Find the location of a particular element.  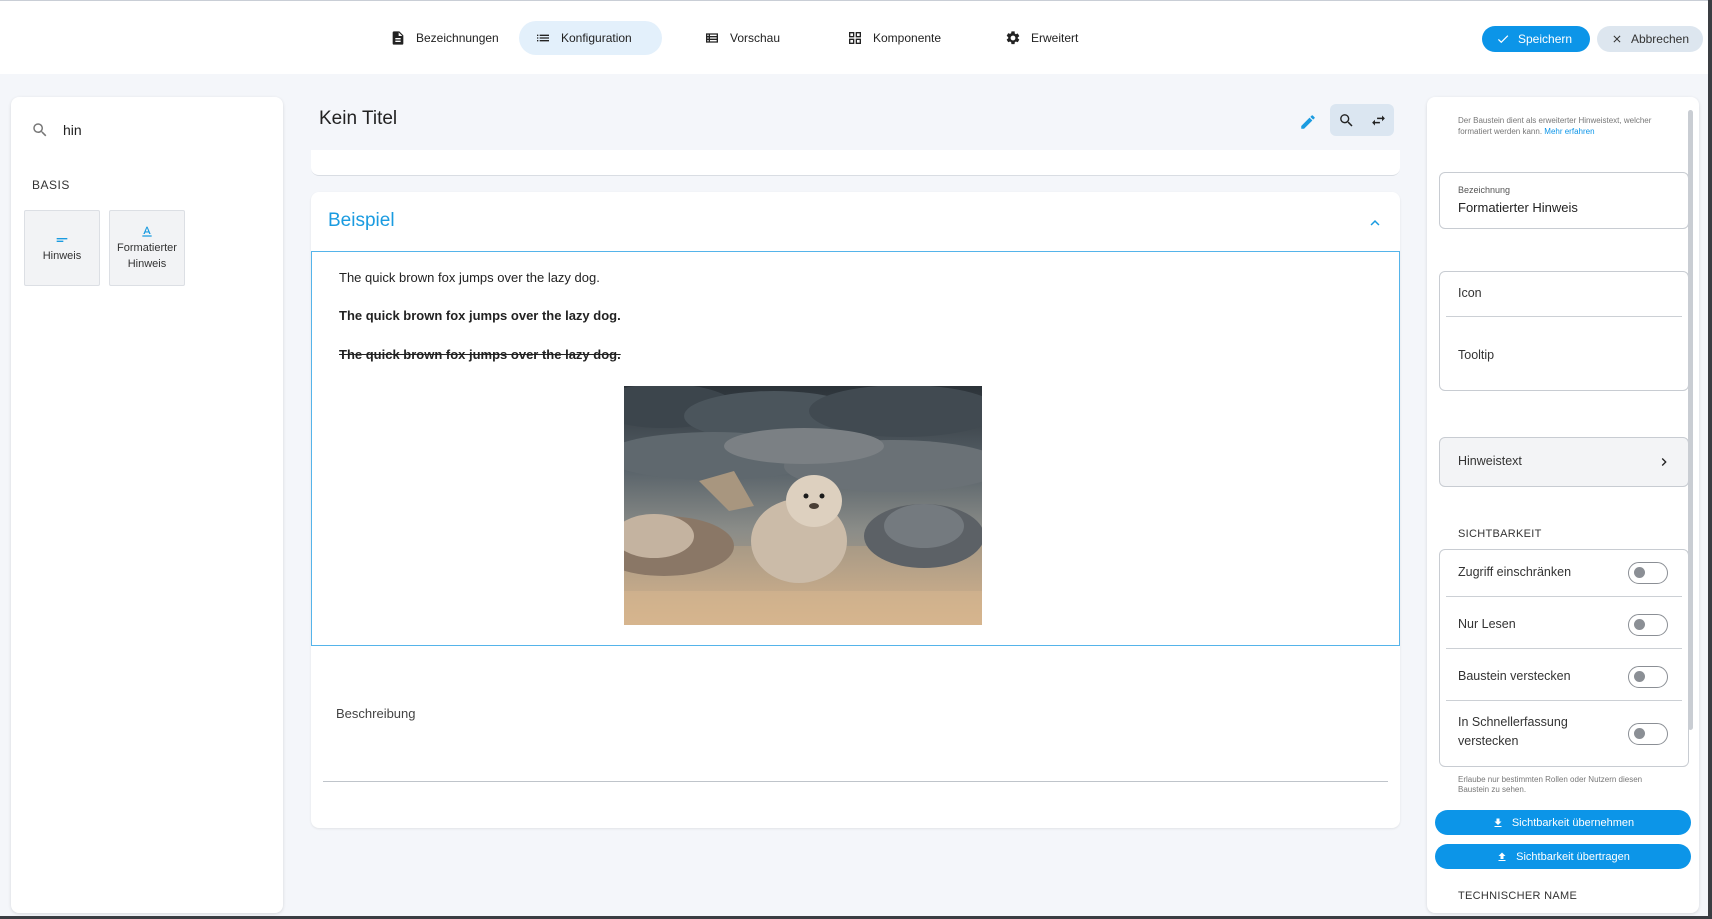

previous-section-card is located at coordinates (855, 163).